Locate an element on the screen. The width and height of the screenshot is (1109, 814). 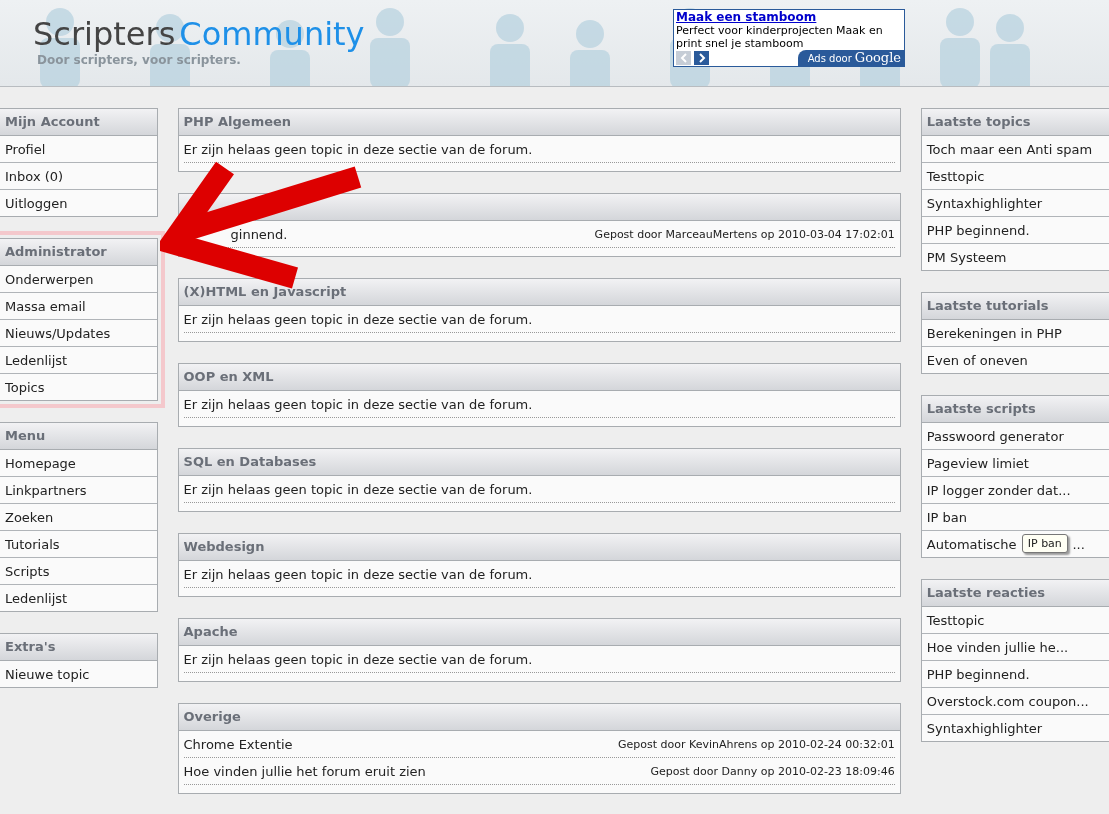
section-title: Overige is located at coordinates (539, 717).